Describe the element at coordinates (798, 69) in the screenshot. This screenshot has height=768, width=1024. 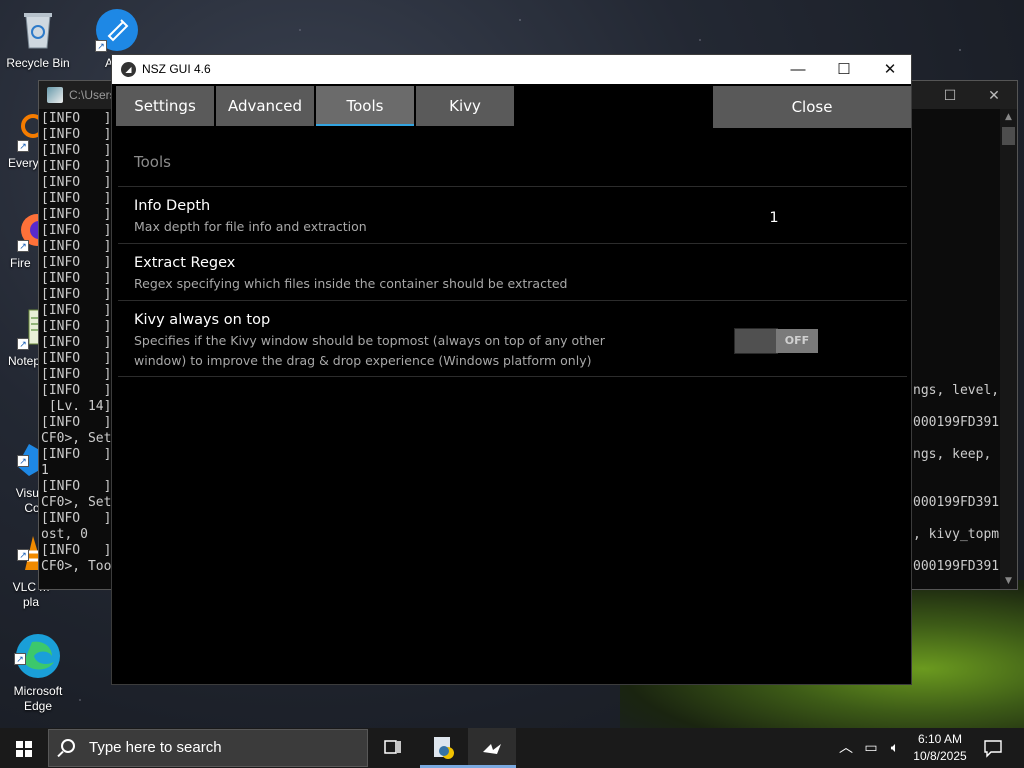
I see `minimize-button: —` at that location.